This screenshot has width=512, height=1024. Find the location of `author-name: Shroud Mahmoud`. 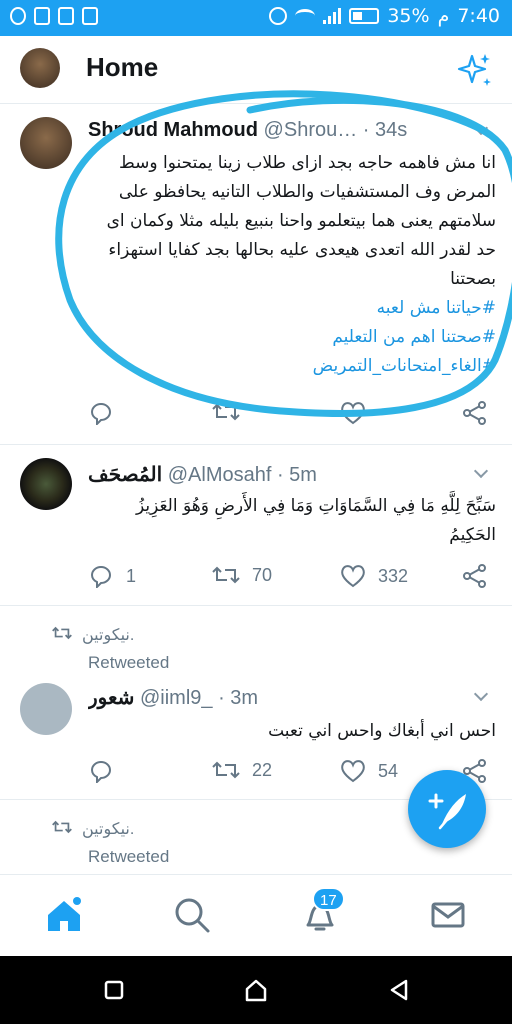

author-name: Shroud Mahmoud is located at coordinates (173, 130).